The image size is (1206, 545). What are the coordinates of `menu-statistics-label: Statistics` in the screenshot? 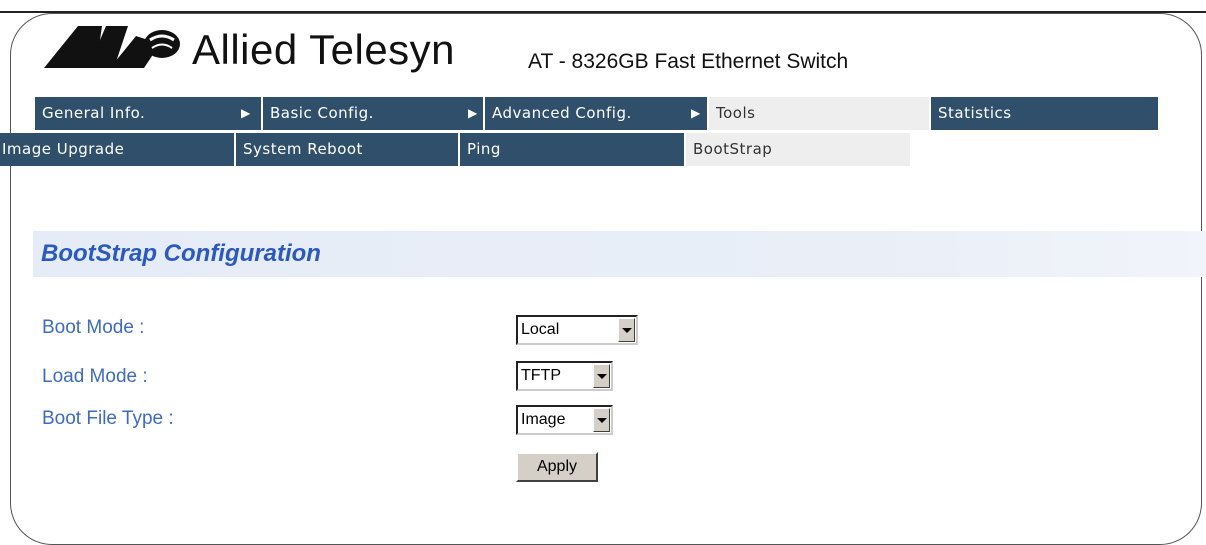 It's located at (975, 113).